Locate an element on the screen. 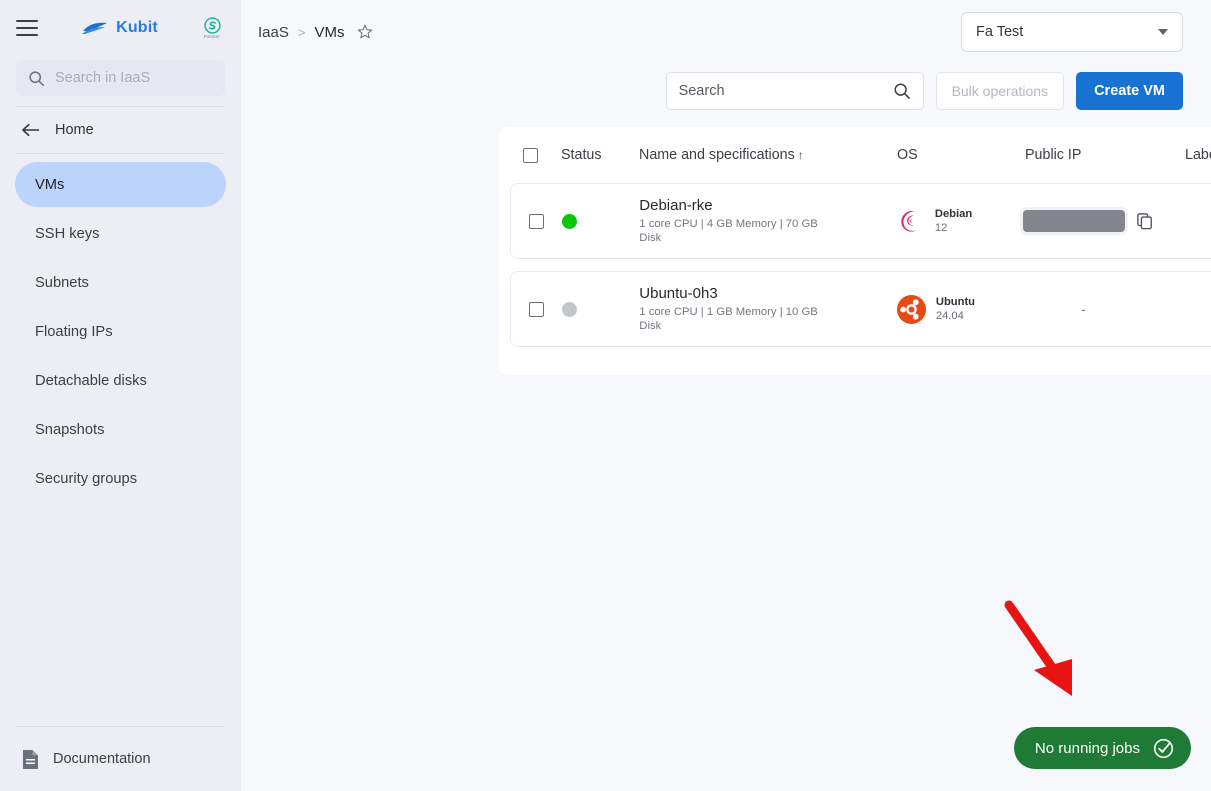  star-icon is located at coordinates (365, 32).